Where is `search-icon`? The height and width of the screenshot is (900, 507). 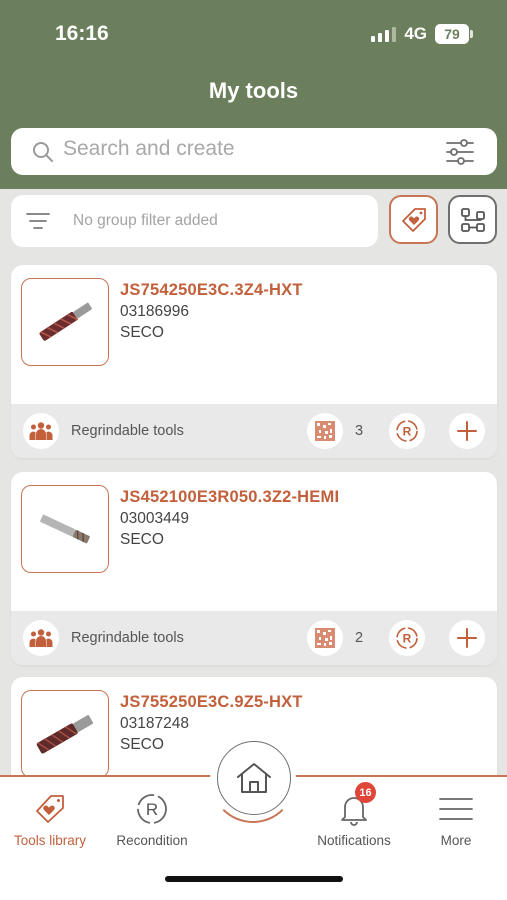
search-icon is located at coordinates (43, 152).